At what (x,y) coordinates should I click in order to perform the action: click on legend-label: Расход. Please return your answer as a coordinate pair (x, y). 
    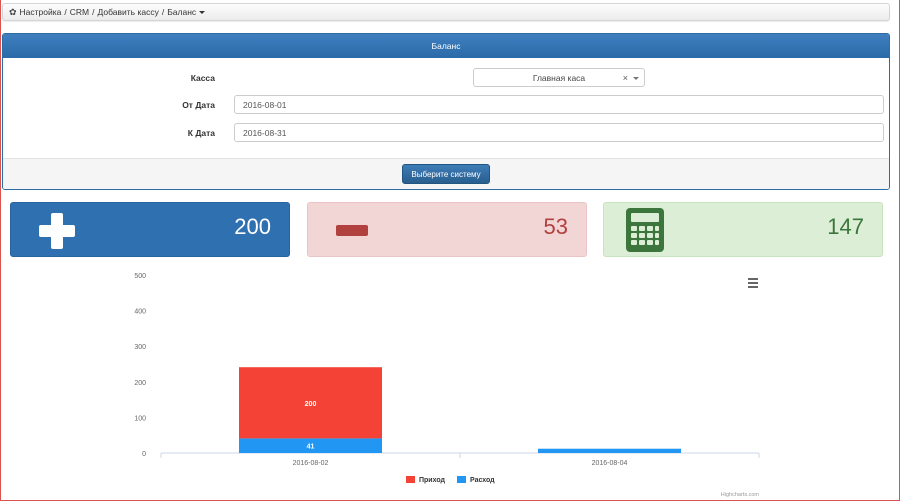
    Looking at the image, I should click on (482, 480).